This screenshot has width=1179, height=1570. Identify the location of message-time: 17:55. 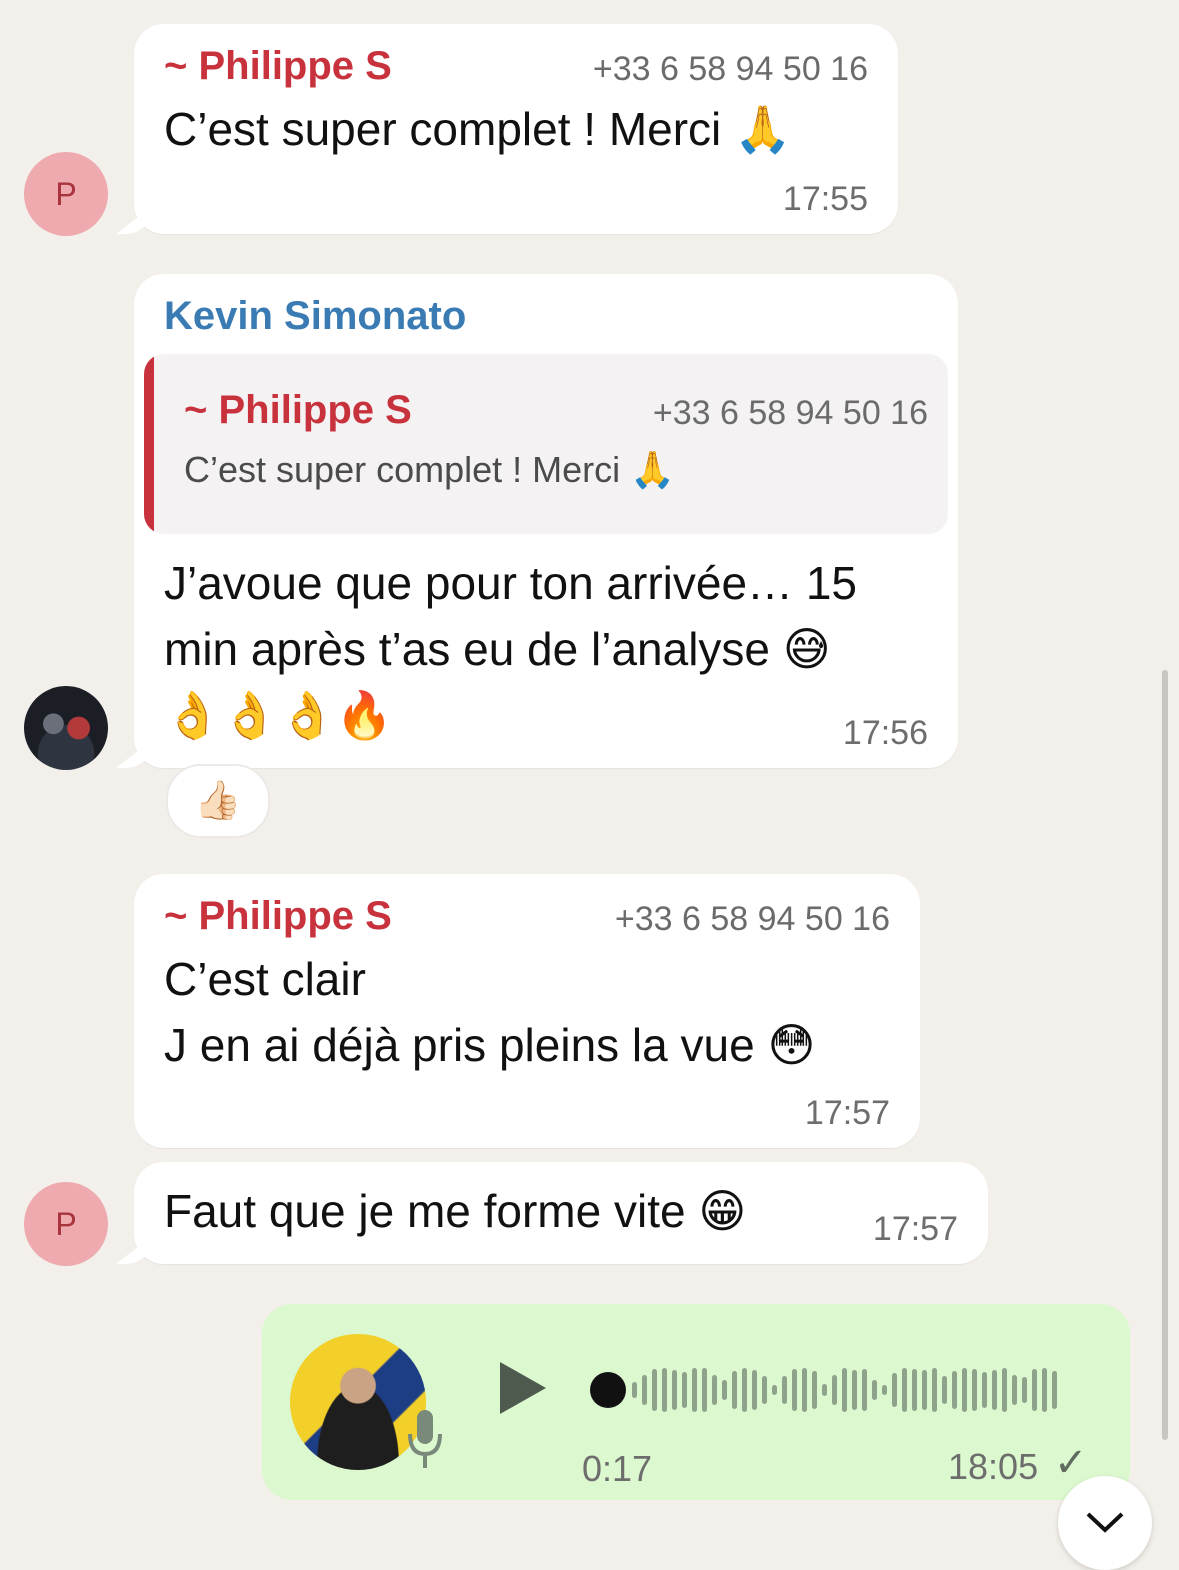
(825, 199).